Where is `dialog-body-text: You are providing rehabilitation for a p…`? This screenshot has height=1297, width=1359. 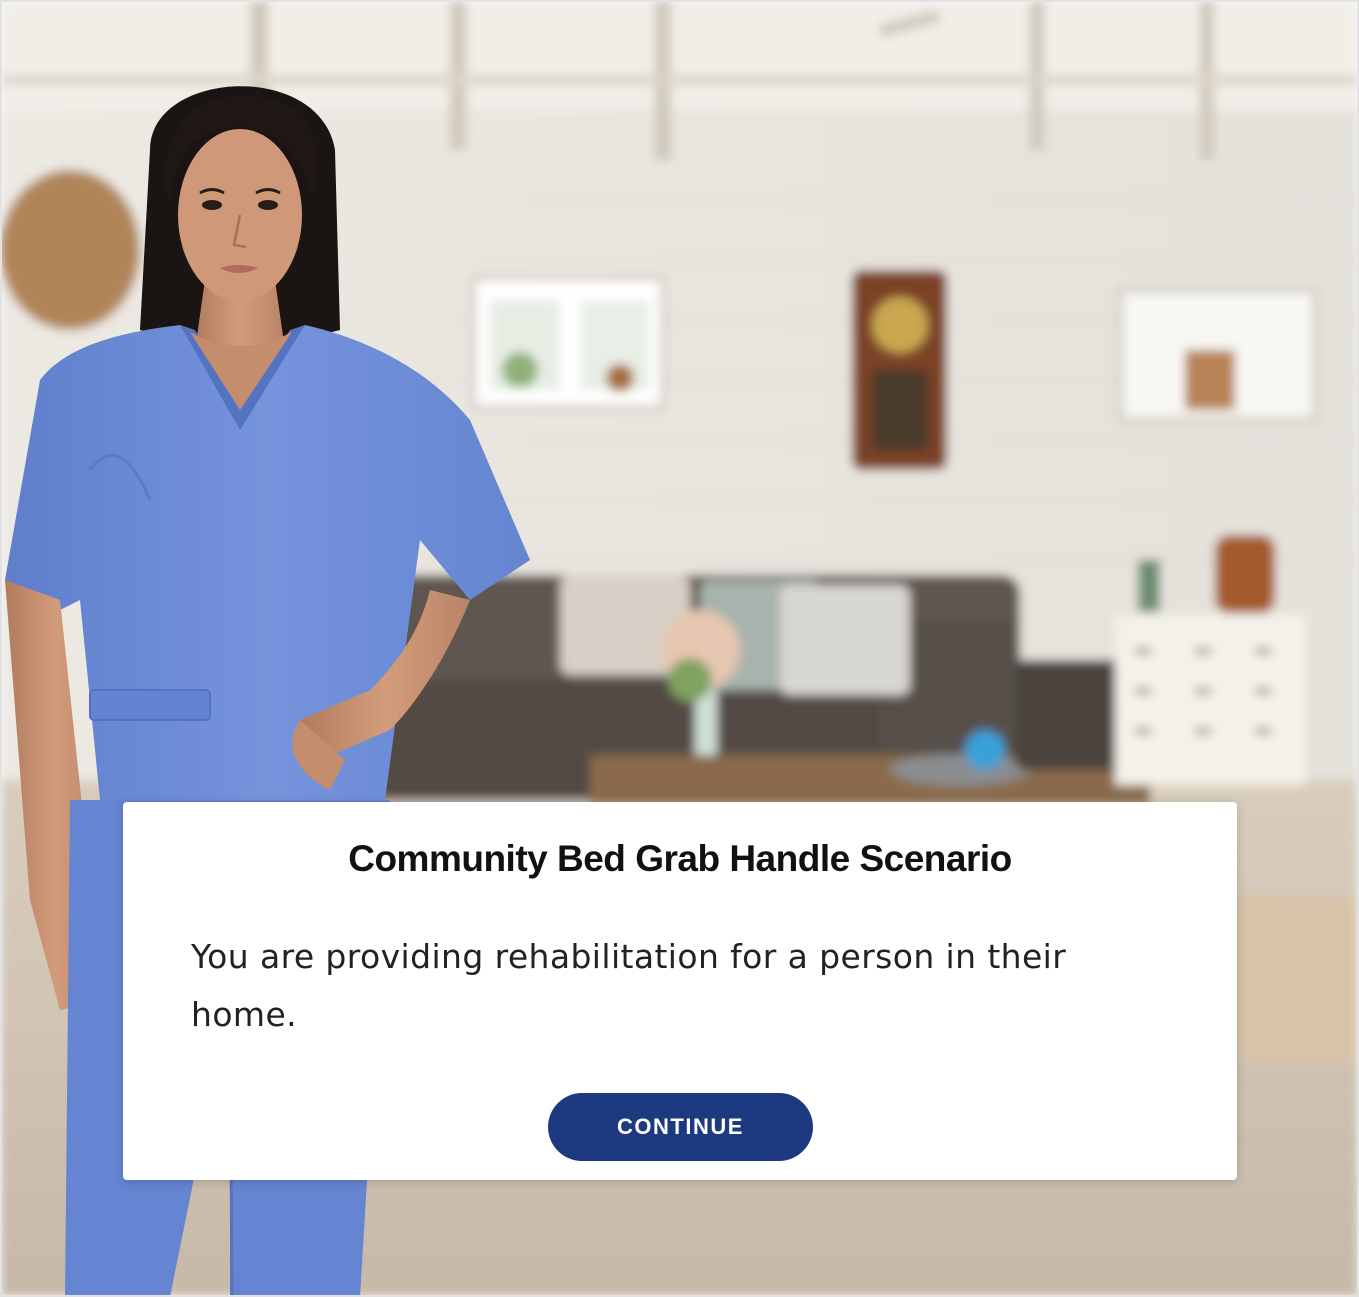 dialog-body-text: You are providing rehabilitation for a p… is located at coordinates (629, 985).